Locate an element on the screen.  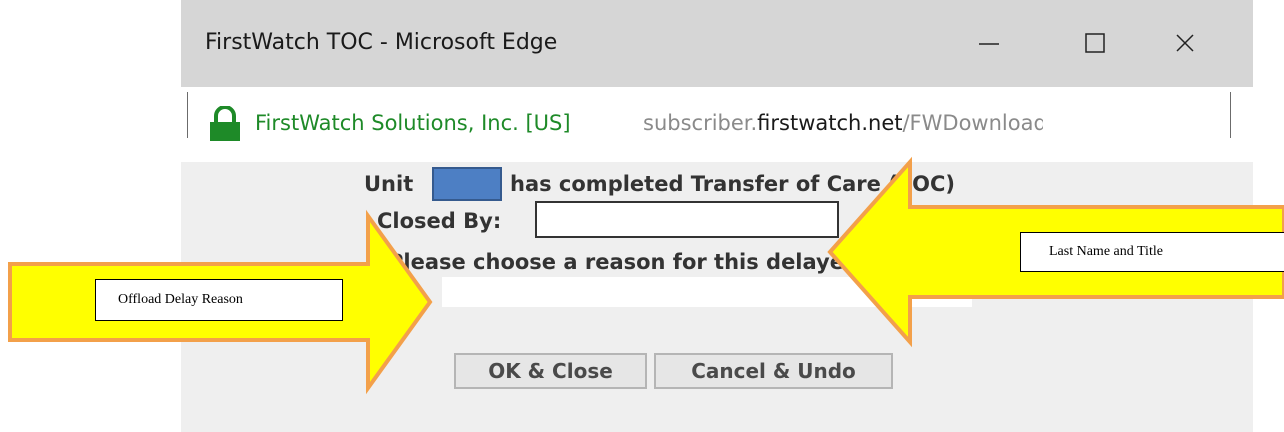
lock-icon is located at coordinates (225, 126).